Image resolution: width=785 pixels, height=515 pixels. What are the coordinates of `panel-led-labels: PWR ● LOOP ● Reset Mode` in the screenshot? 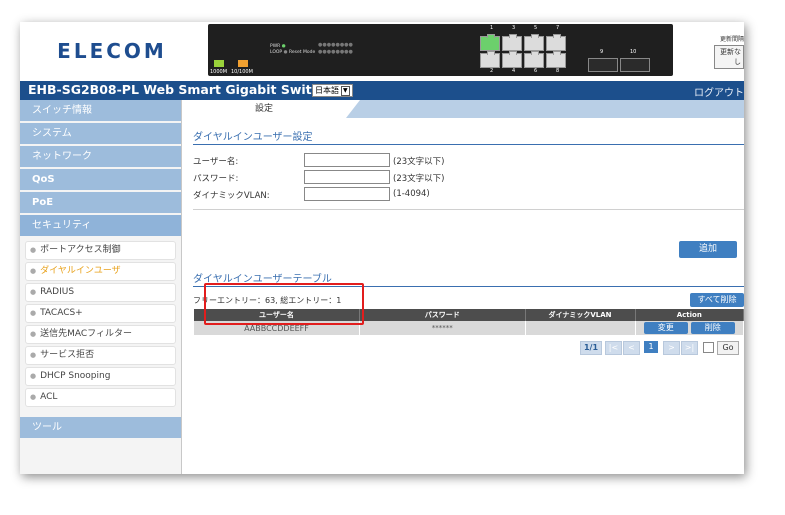 It's located at (293, 49).